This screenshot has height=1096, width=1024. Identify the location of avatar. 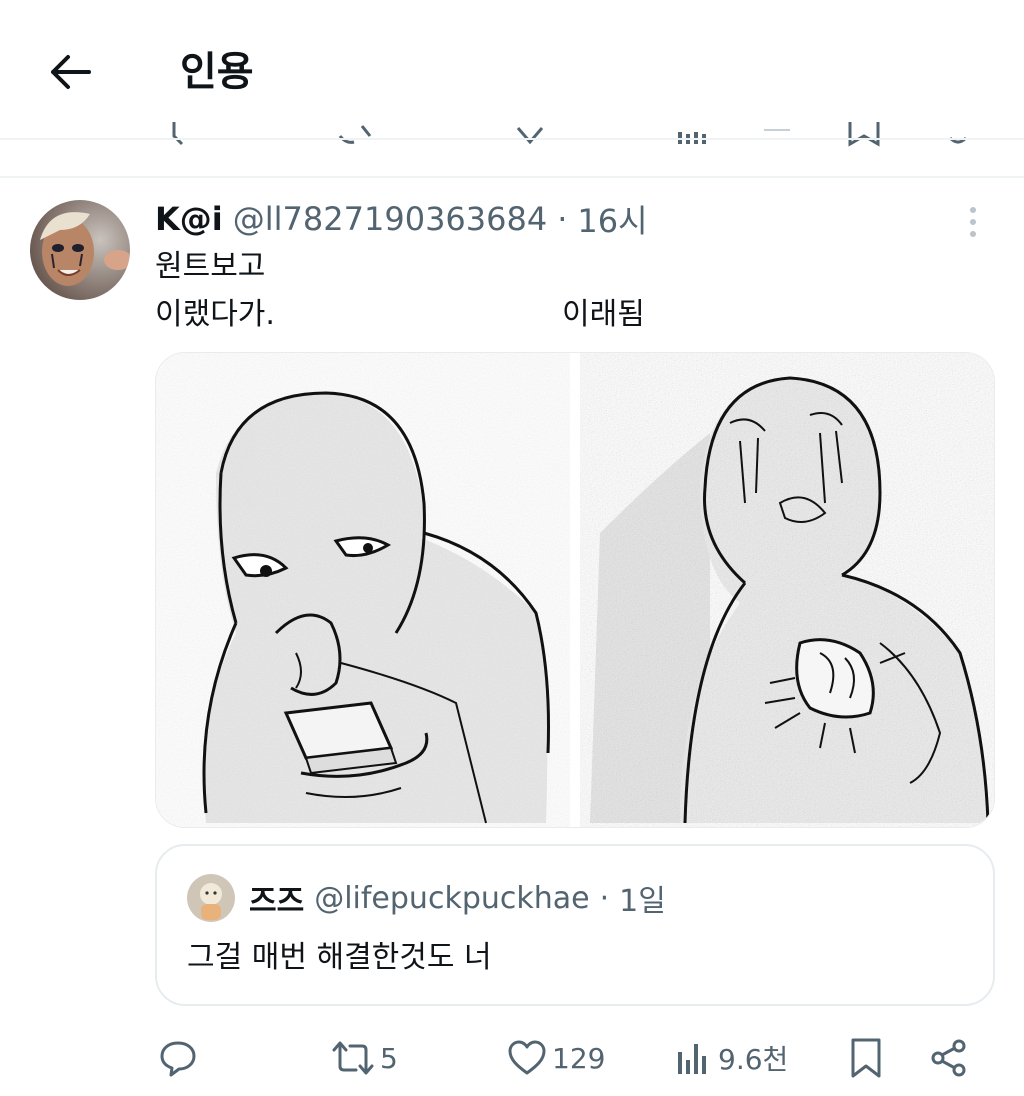
(80, 250).